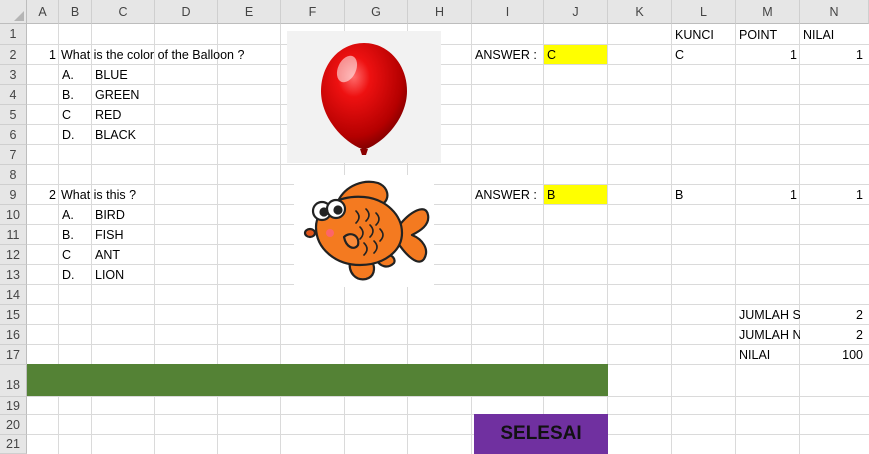 The height and width of the screenshot is (454, 869). What do you see at coordinates (833, 335) in the screenshot?
I see `summary-value-2: 2` at bounding box center [833, 335].